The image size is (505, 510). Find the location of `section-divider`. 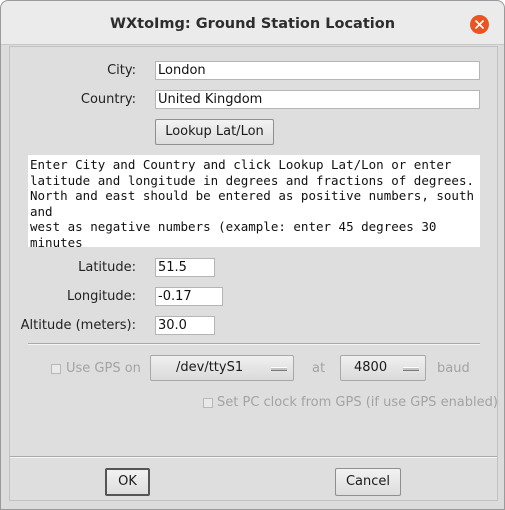

section-divider is located at coordinates (254, 344).